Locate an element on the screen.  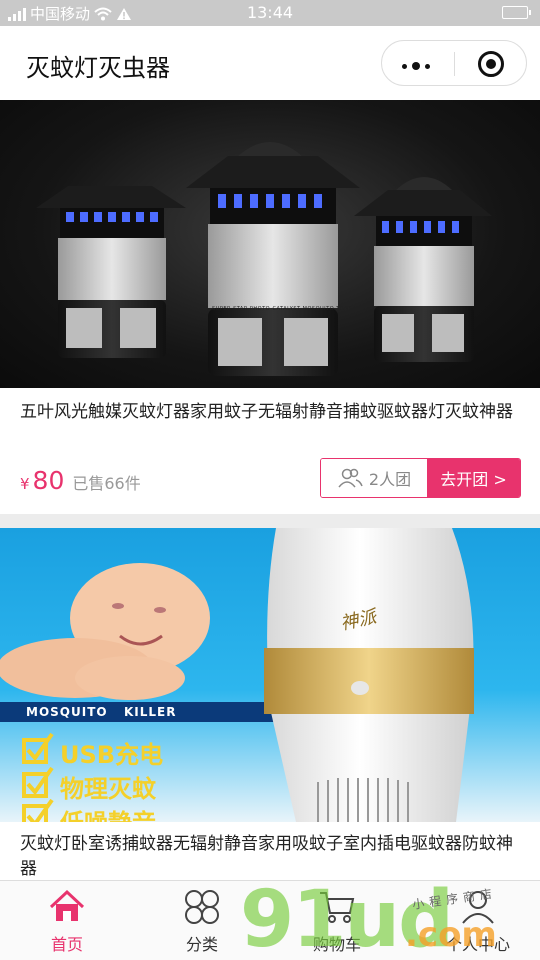
category-icon is located at coordinates (202, 907).